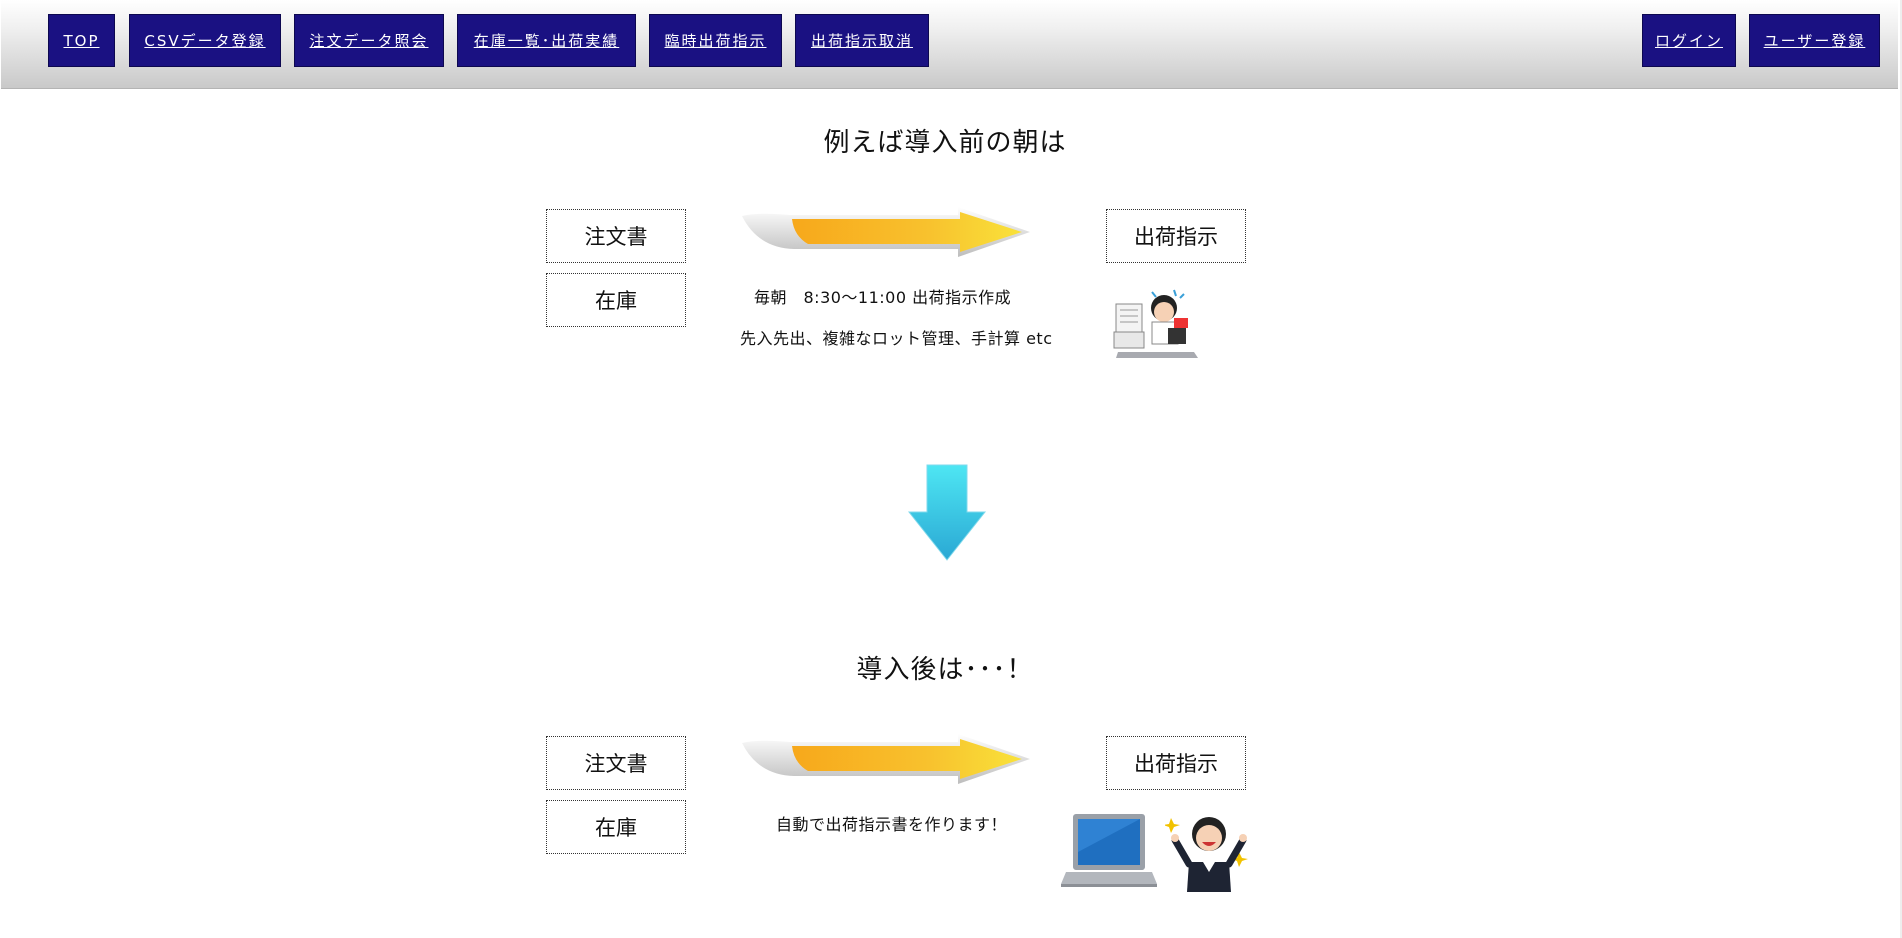  I want to click on after-stock-box: 在庫, so click(616, 827).